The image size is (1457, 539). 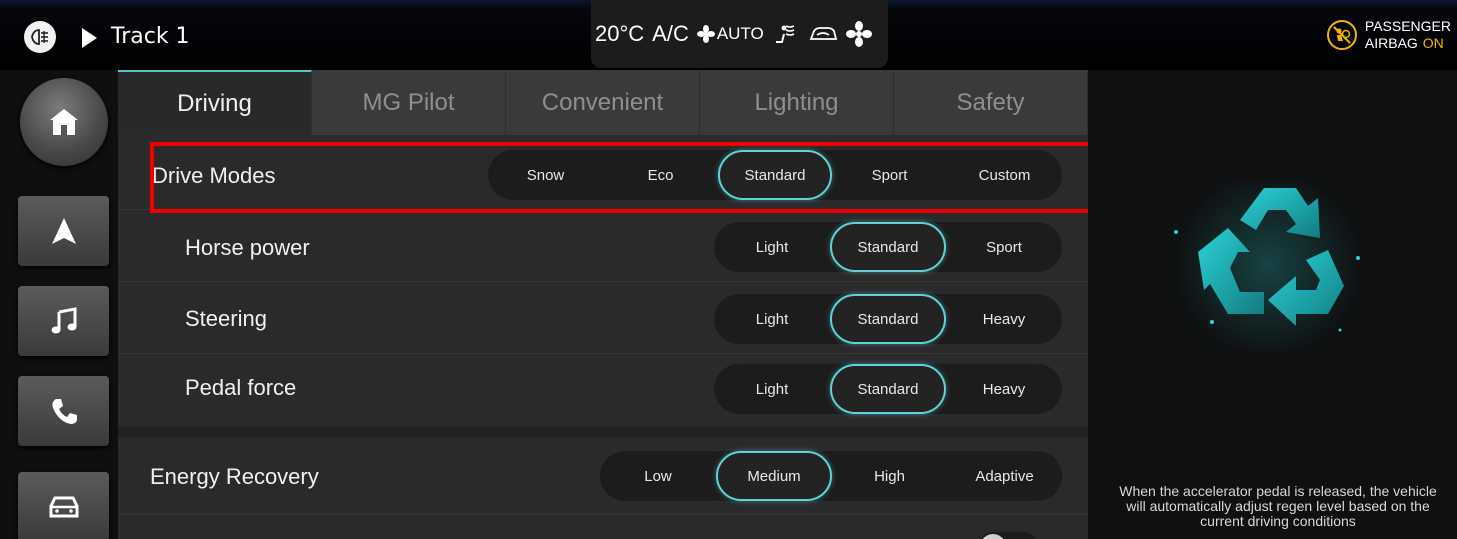 What do you see at coordinates (241, 387) in the screenshot?
I see `pedal-force-label: Pedal force` at bounding box center [241, 387].